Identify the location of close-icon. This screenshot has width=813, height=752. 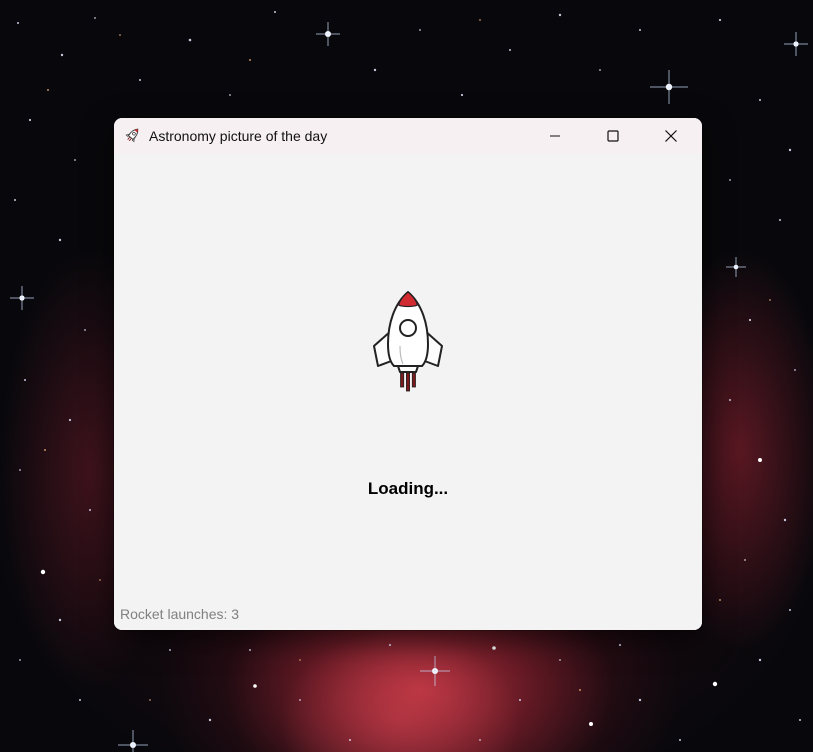
(671, 136).